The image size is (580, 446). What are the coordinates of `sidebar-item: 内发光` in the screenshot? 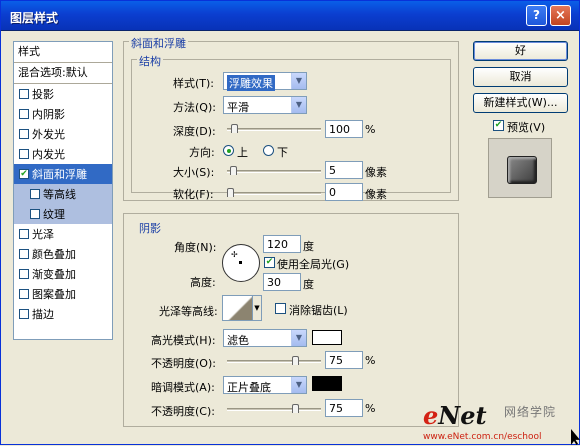 It's located at (63, 154).